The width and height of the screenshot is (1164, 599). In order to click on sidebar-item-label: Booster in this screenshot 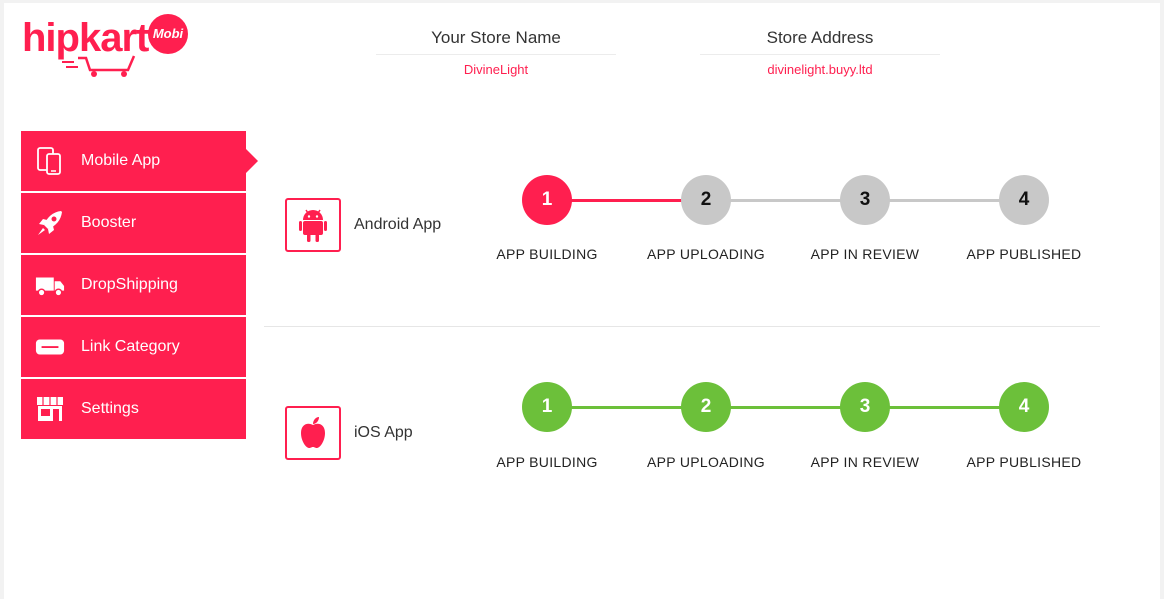, I will do `click(109, 222)`.